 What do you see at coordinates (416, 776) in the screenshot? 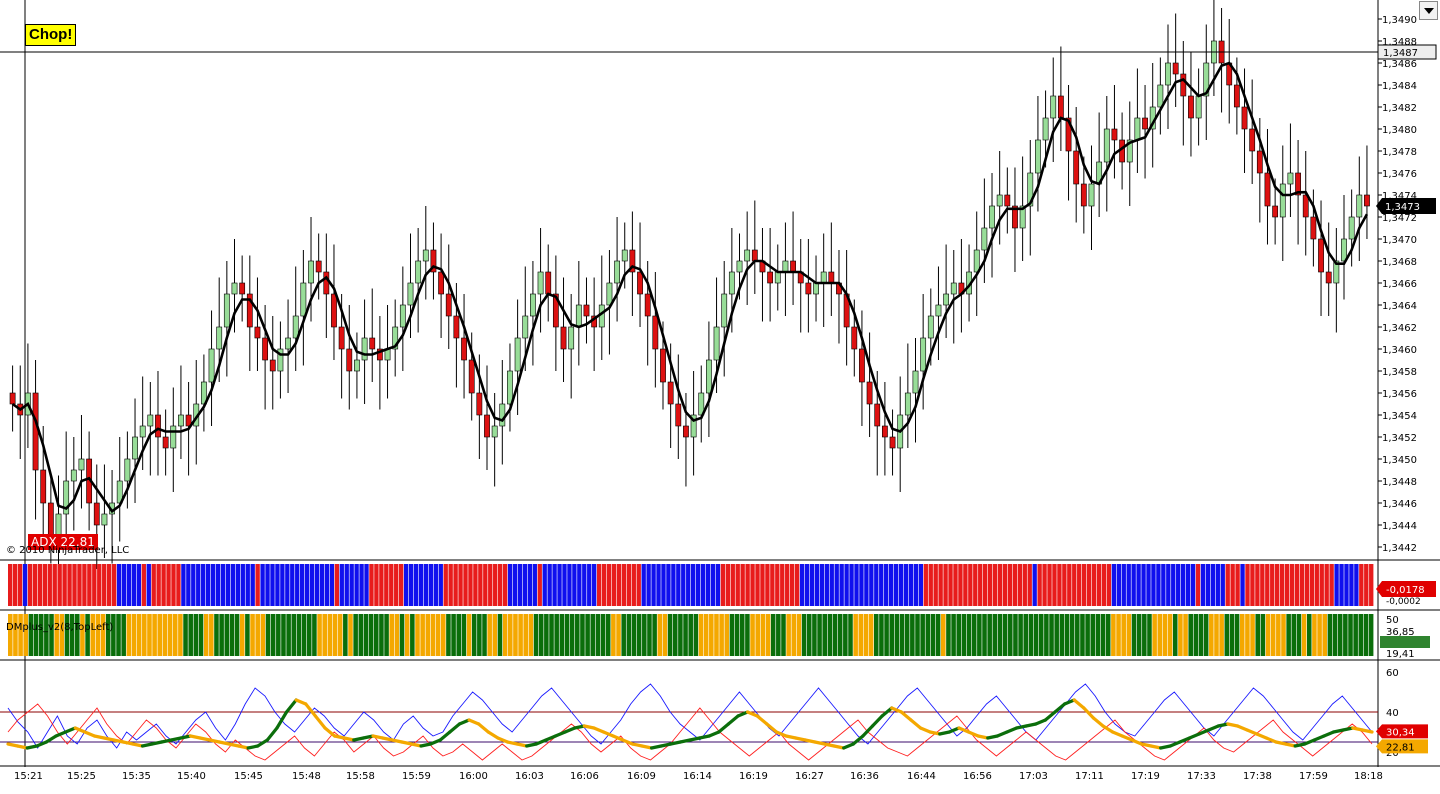
I see `time-tick-label: 15:59` at bounding box center [416, 776].